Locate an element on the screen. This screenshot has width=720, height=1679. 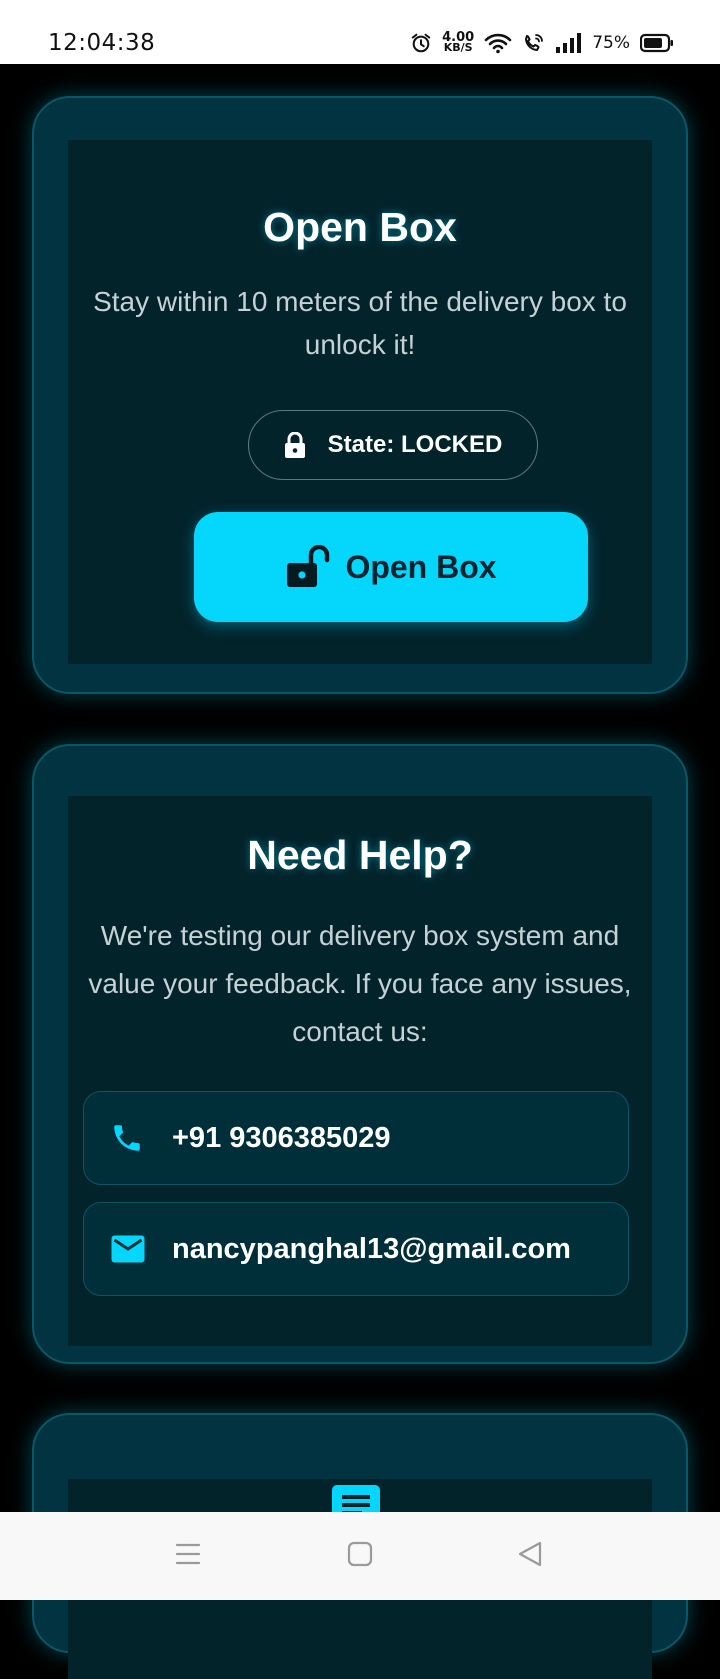
lock-icon is located at coordinates (295, 445).